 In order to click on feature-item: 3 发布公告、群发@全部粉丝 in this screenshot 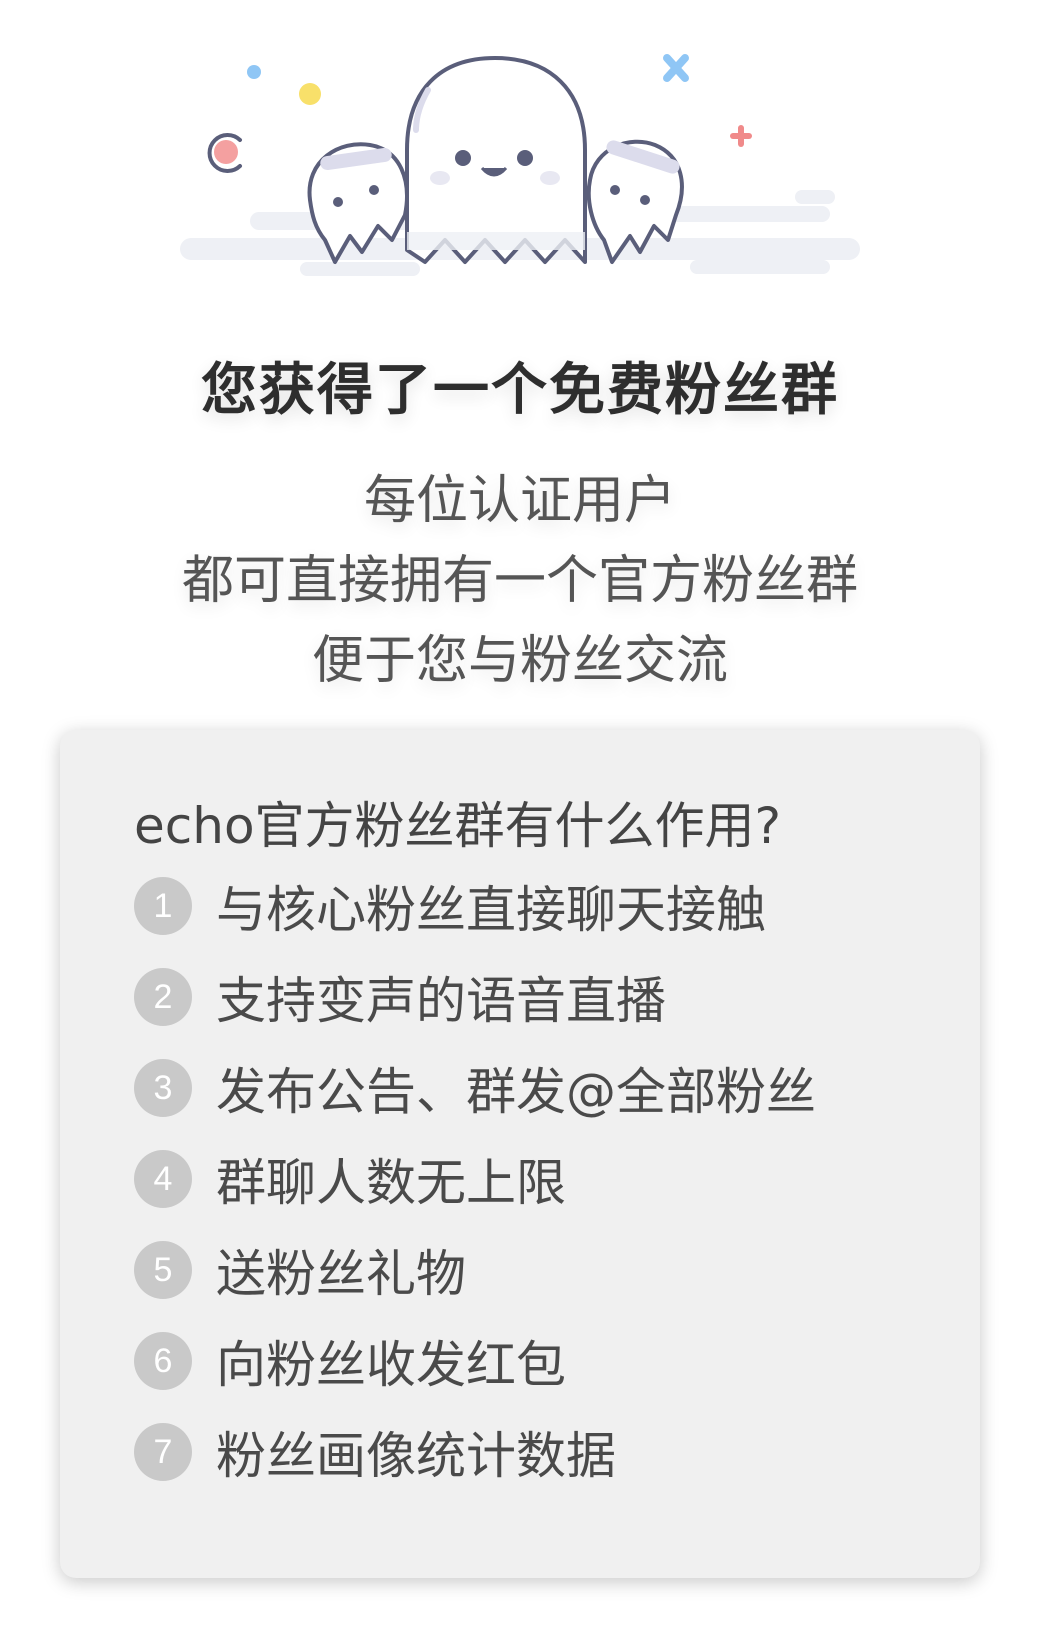, I will do `click(475, 1089)`.